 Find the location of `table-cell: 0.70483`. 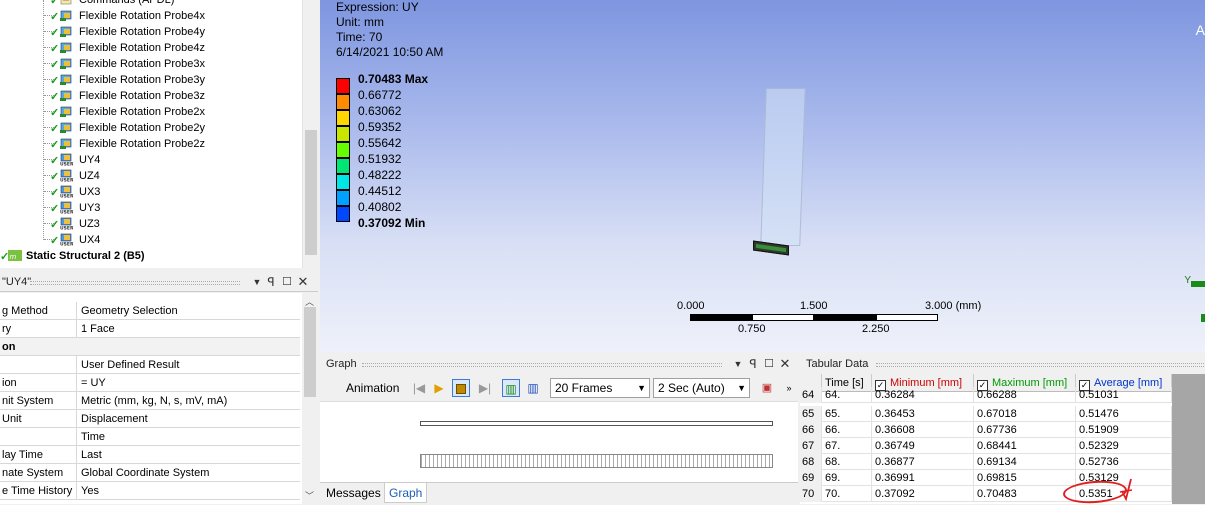

table-cell: 0.70483 is located at coordinates (1025, 494).